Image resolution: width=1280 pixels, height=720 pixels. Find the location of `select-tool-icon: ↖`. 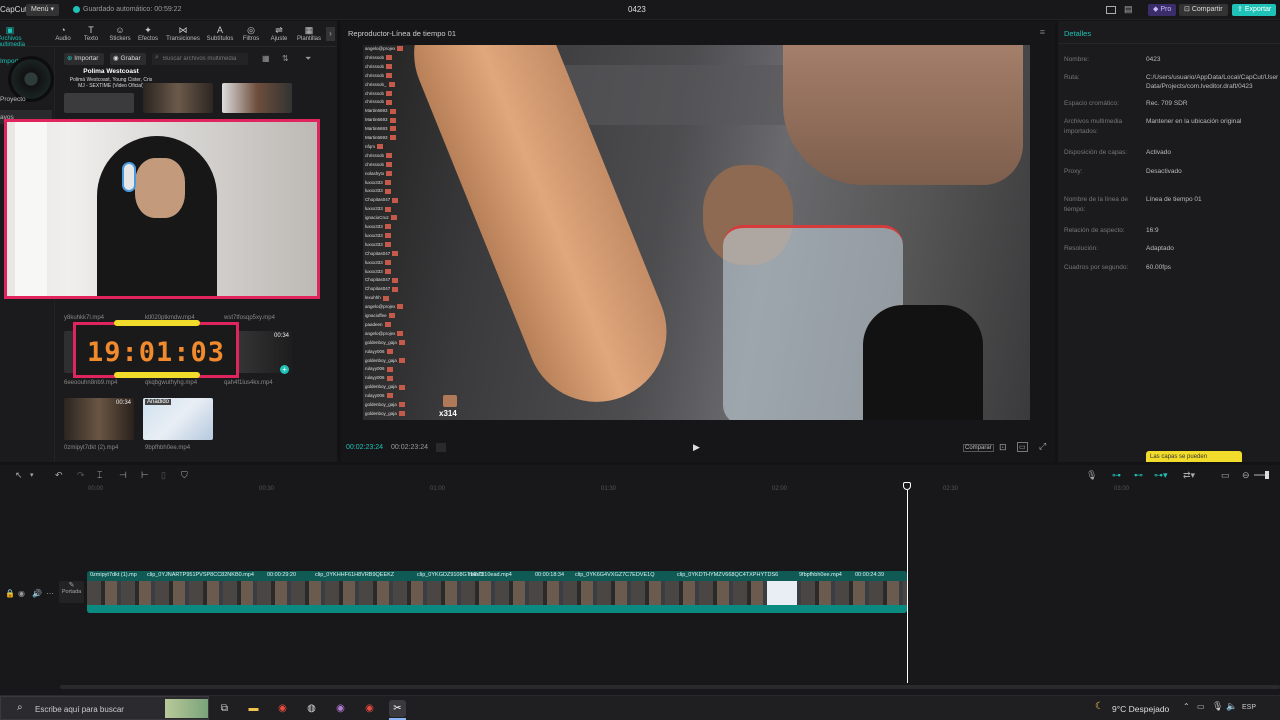

select-tool-icon: ↖ is located at coordinates (19, 475).